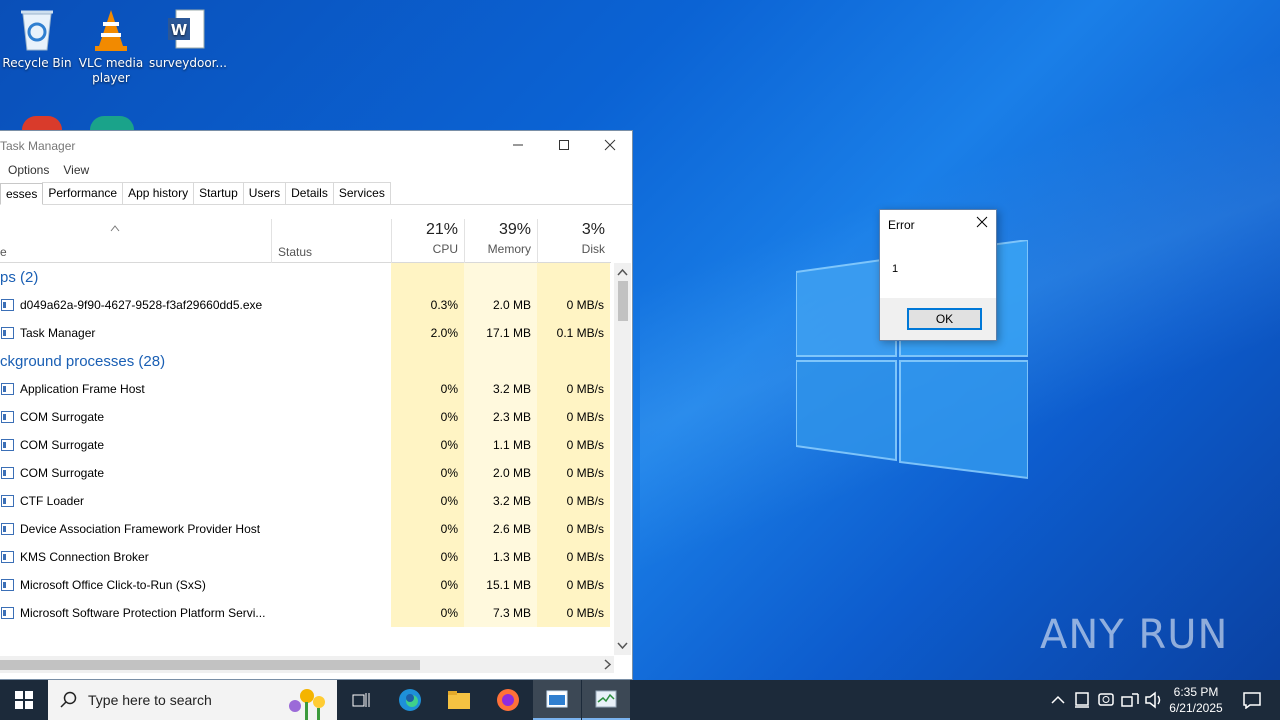 The width and height of the screenshot is (1280, 720). I want to click on cell-disk, so click(573, 361).